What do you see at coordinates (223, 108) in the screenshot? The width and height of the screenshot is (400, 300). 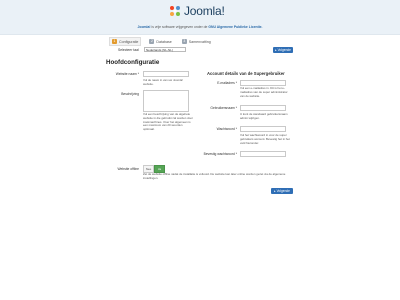 I see `username-label: Gebruikersnaam *` at bounding box center [223, 108].